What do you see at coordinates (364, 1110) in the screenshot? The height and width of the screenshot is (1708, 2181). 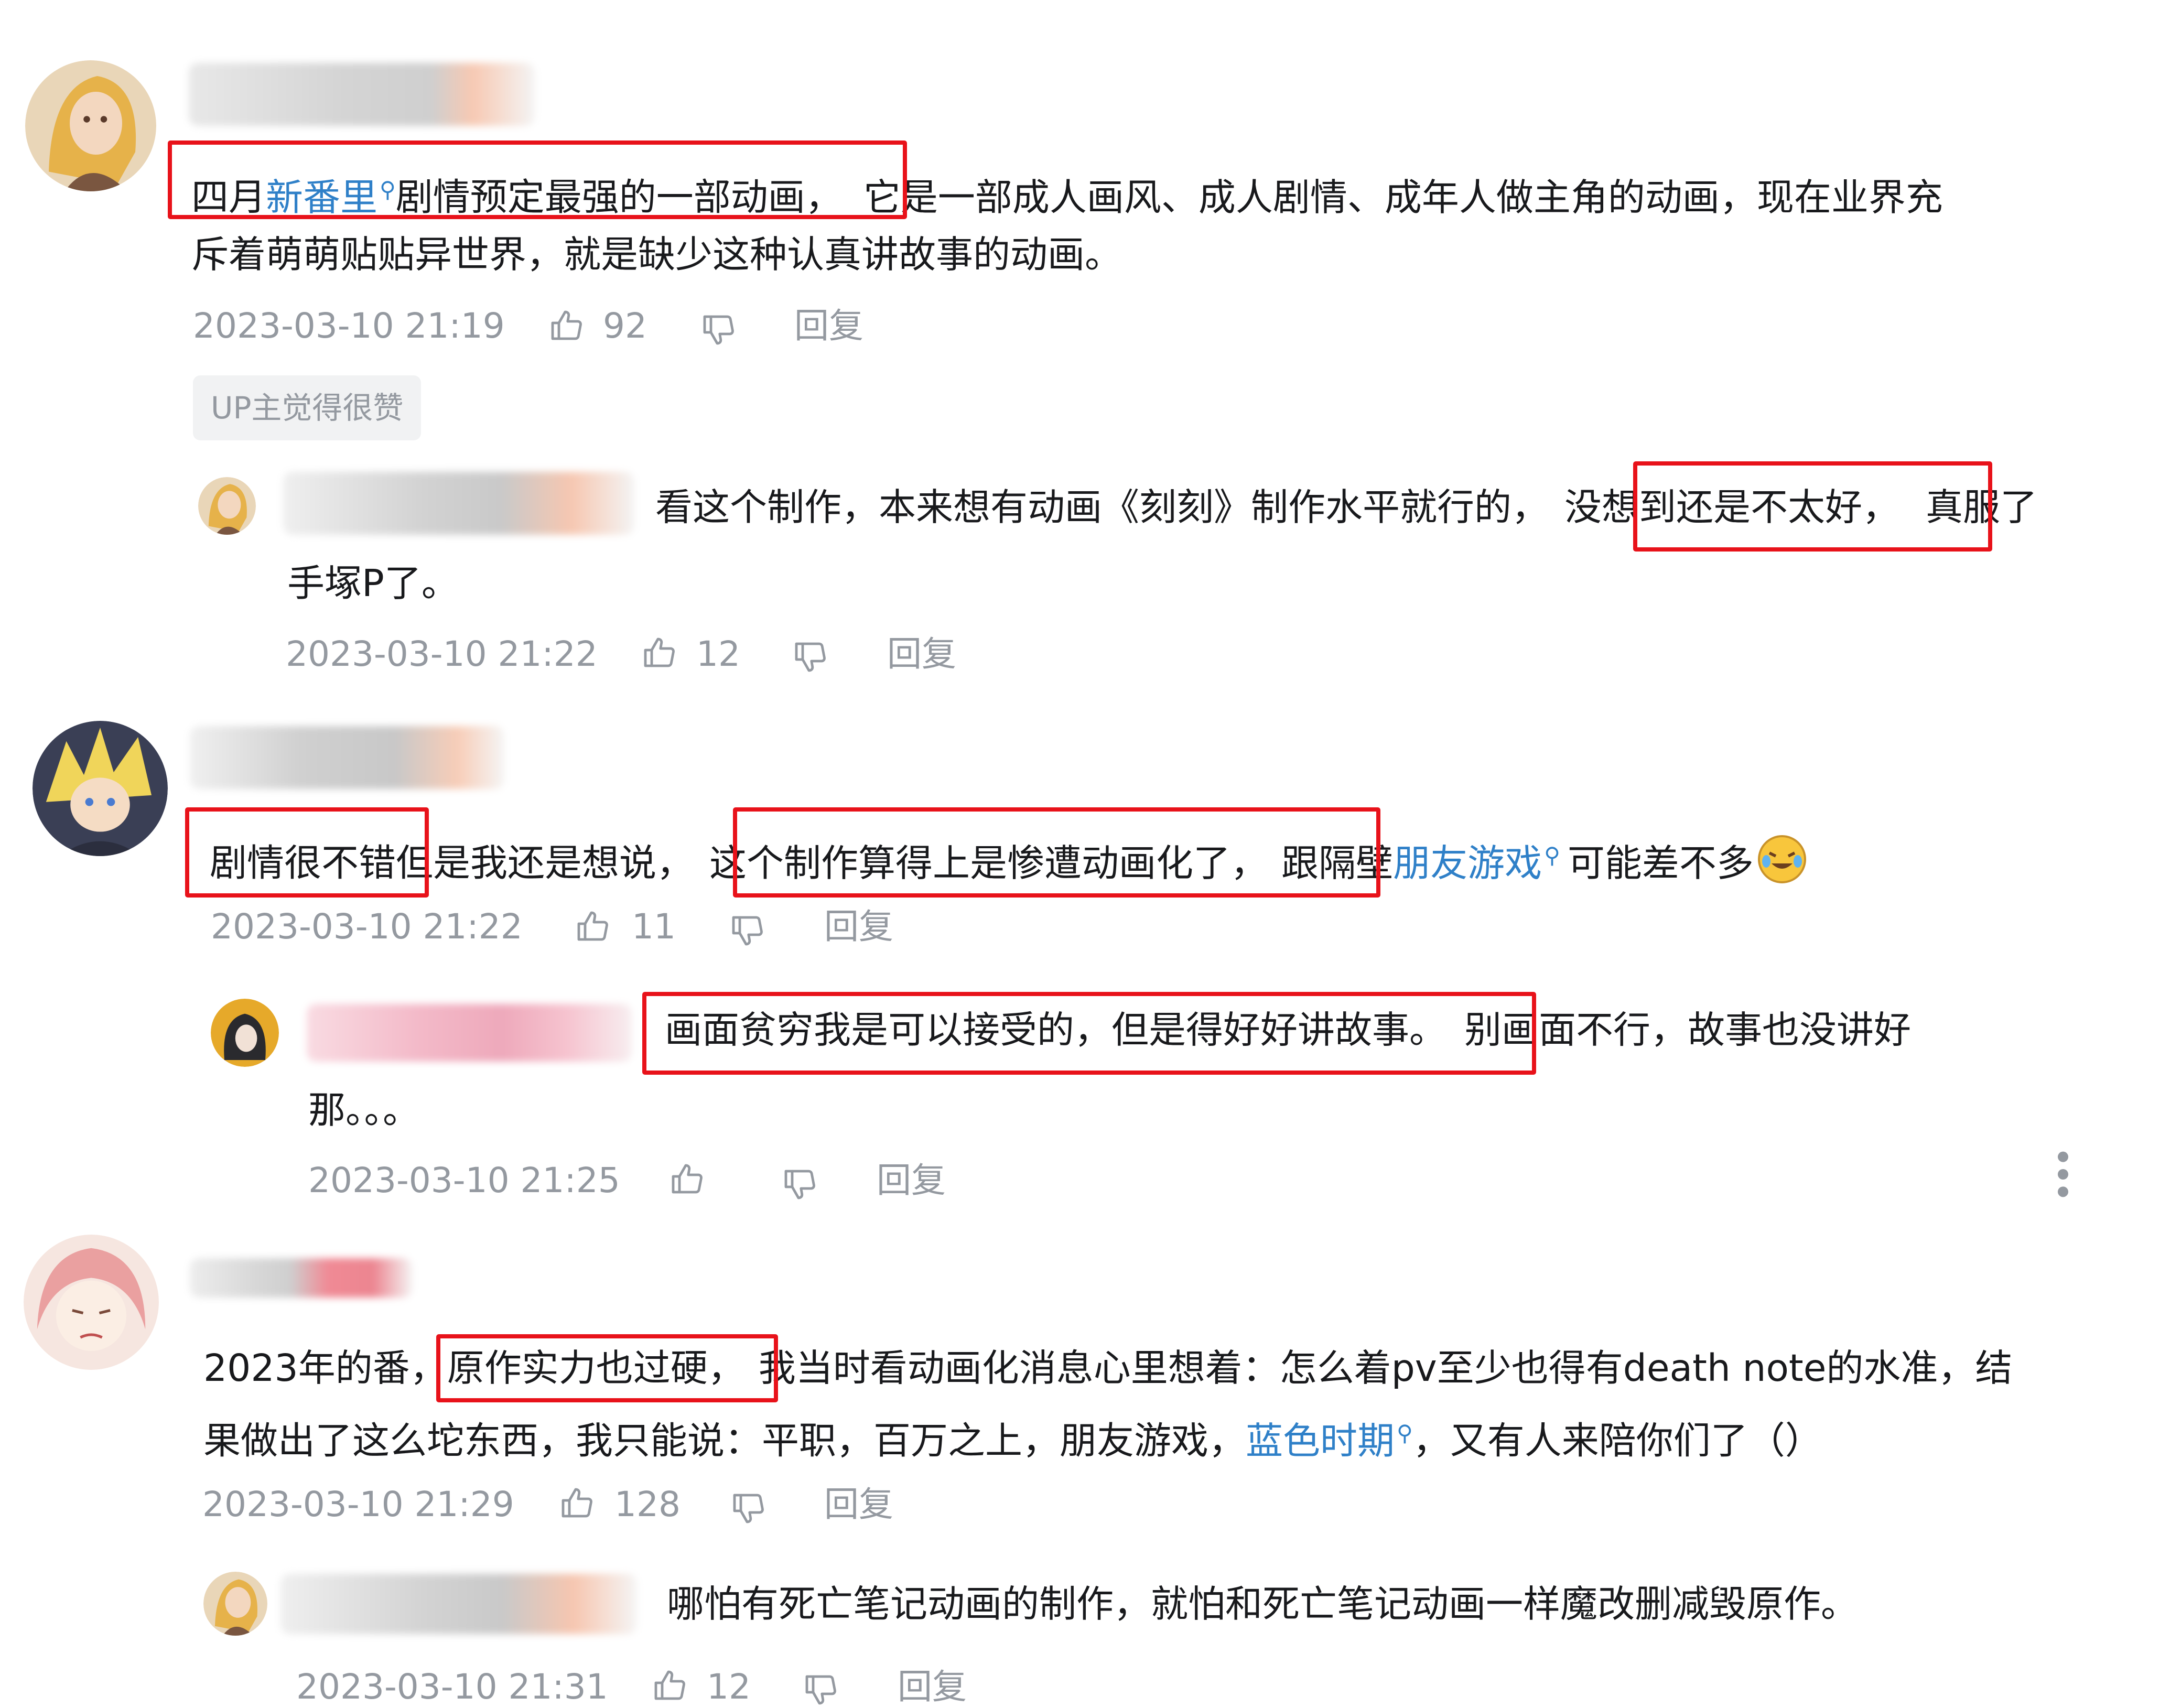 I see `reply-text-line2: 那。。。` at bounding box center [364, 1110].